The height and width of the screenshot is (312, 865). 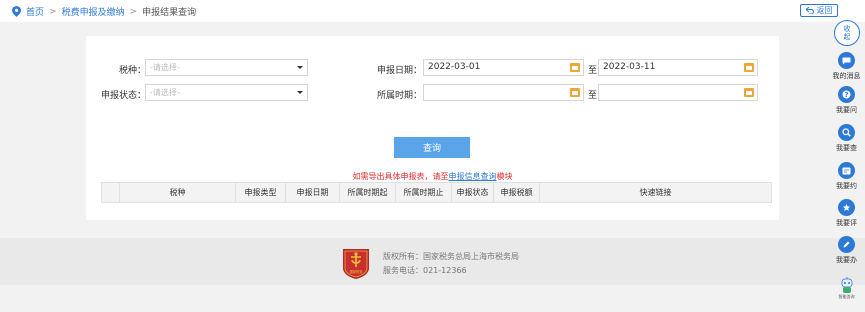 I want to click on date-range-to: 至, so click(x=593, y=71).